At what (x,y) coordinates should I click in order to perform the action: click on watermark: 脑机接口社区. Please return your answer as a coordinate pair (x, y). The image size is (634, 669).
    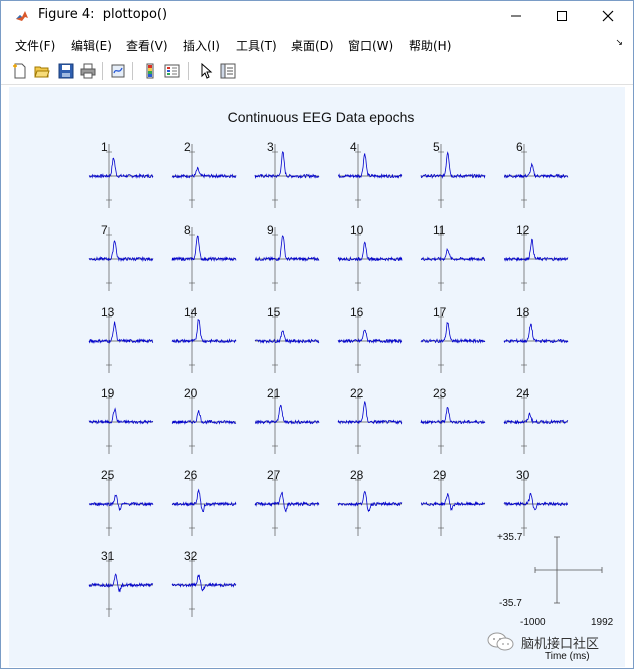
    Looking at the image, I should click on (543, 642).